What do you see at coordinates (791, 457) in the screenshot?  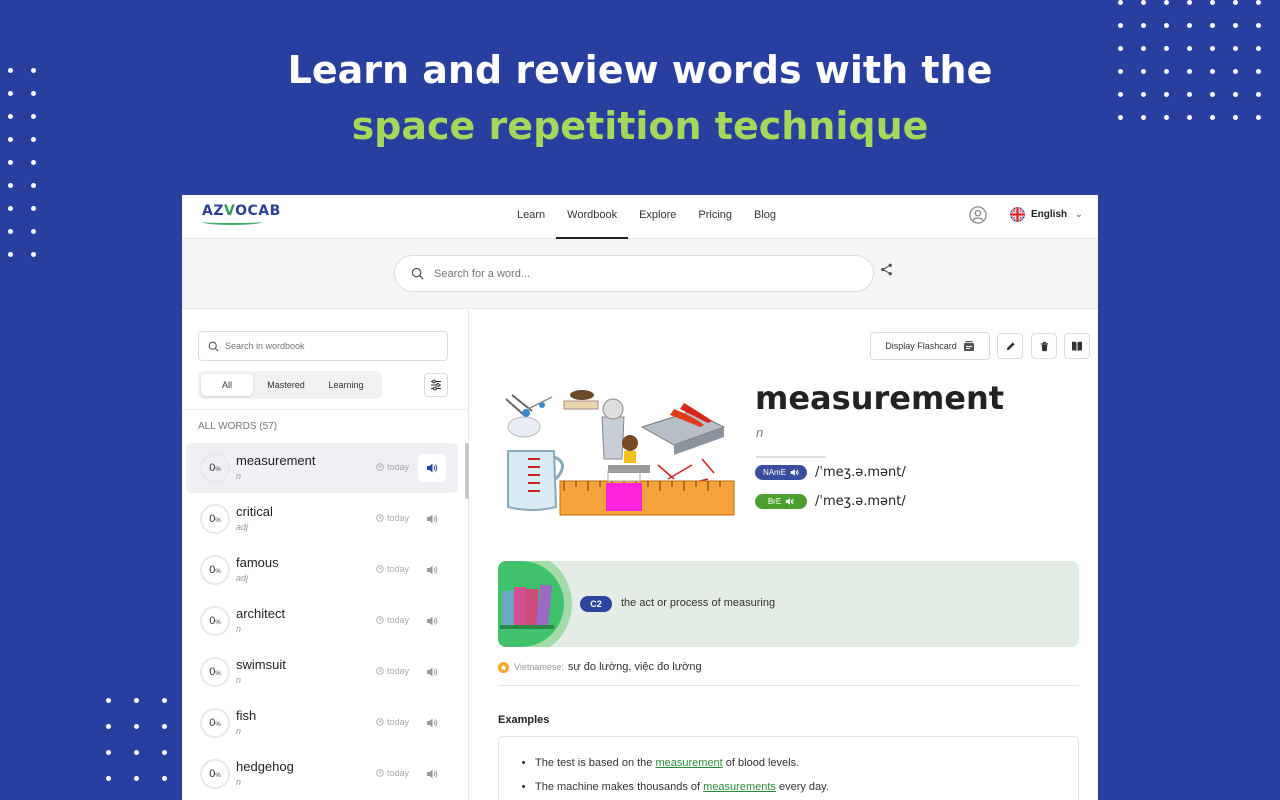 I see `headword-divider` at bounding box center [791, 457].